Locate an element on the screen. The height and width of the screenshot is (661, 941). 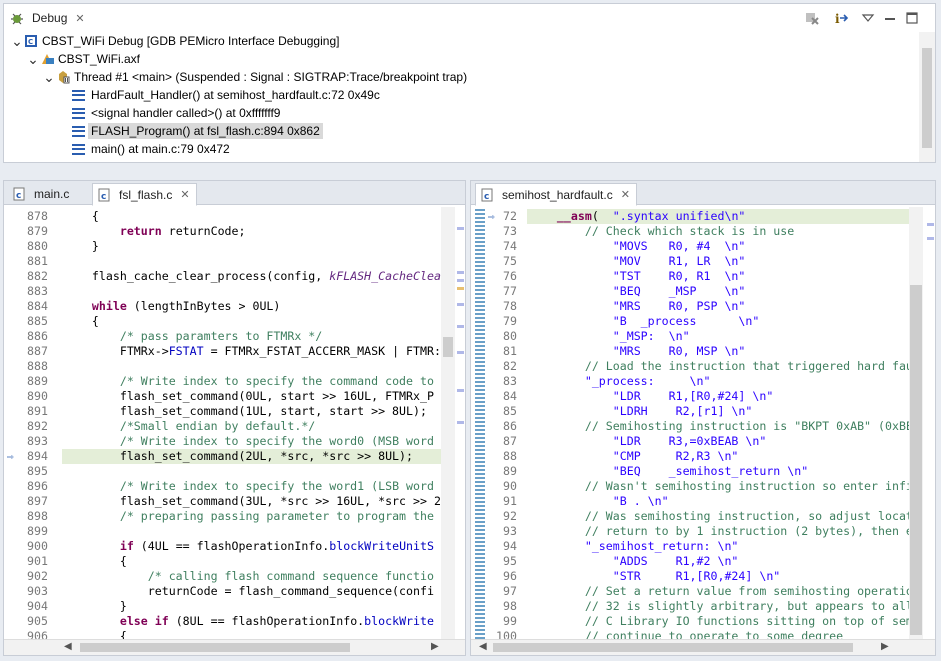
right-view-menu is located at coordinates (921, 180).